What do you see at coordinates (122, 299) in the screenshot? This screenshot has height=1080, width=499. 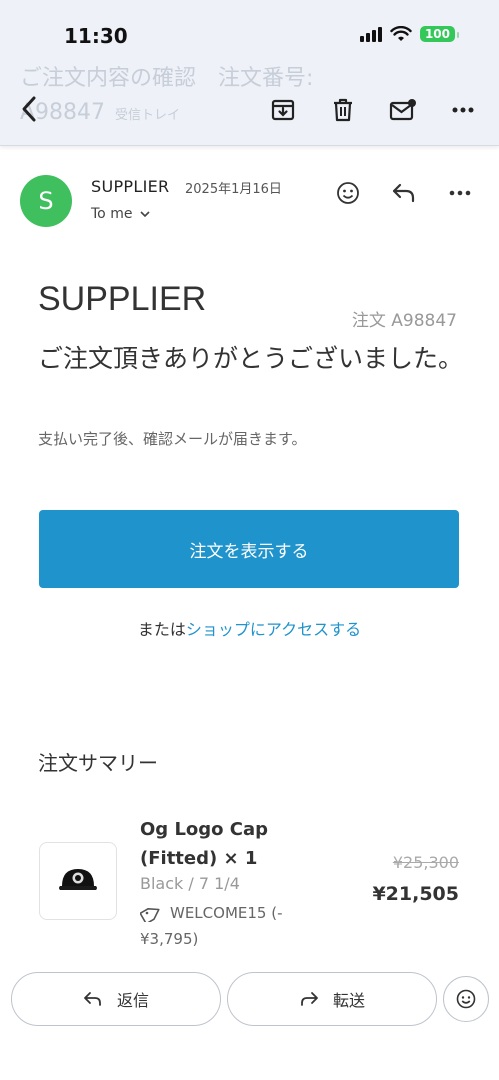 I see `brand-name: SUPPLIER` at bounding box center [122, 299].